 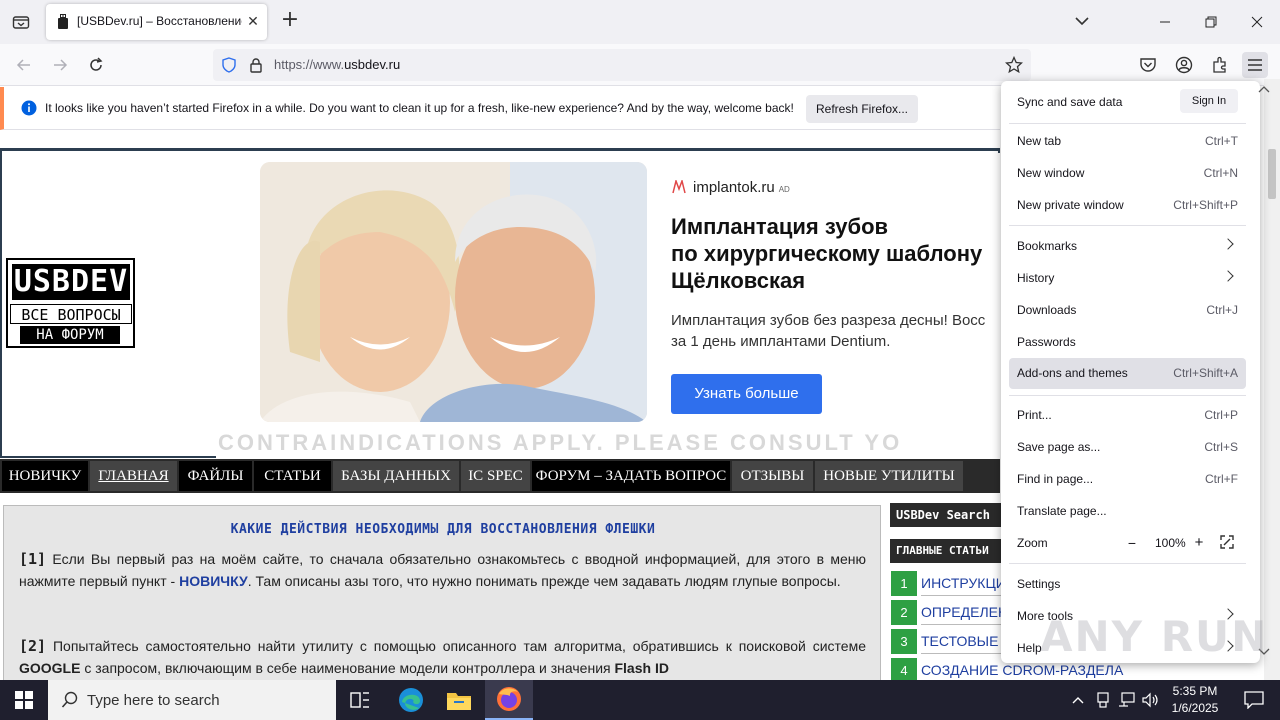 I want to click on clock-time: 5:35 PM, so click(x=1195, y=691).